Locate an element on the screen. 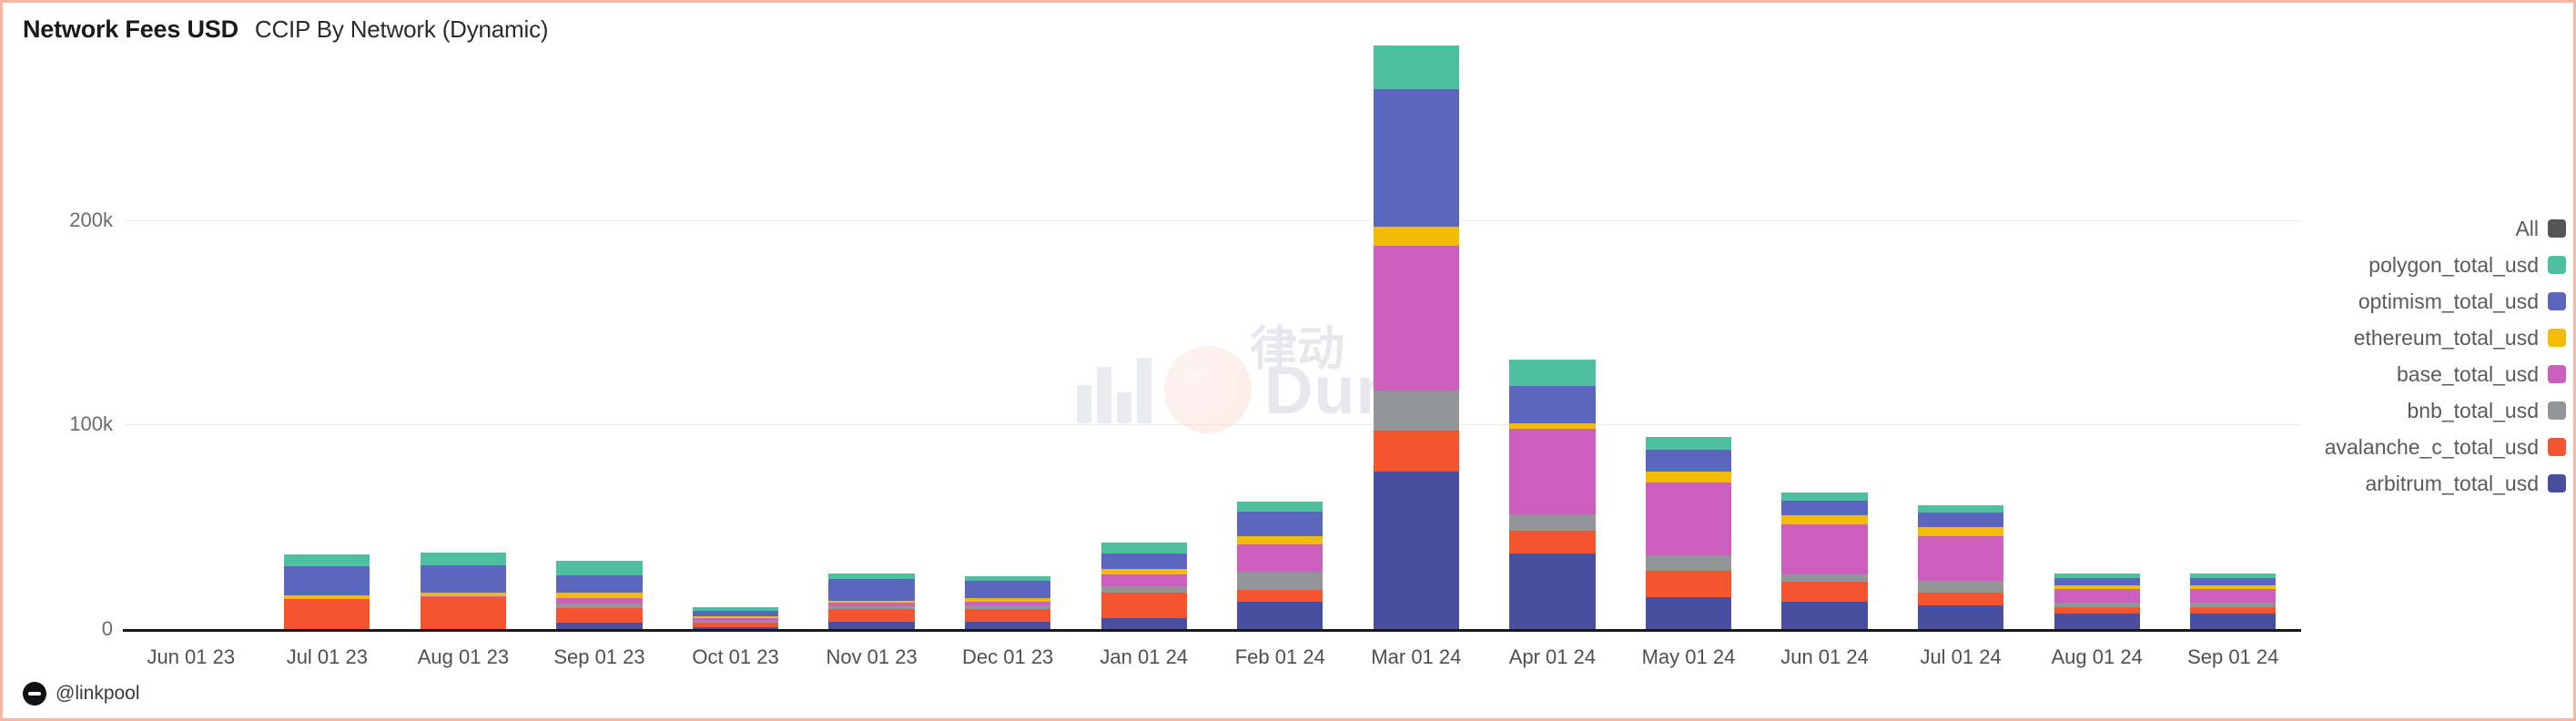 This screenshot has height=721, width=2576. legend-item-optimism_total_usd: optimism_total_usd is located at coordinates (2441, 301).